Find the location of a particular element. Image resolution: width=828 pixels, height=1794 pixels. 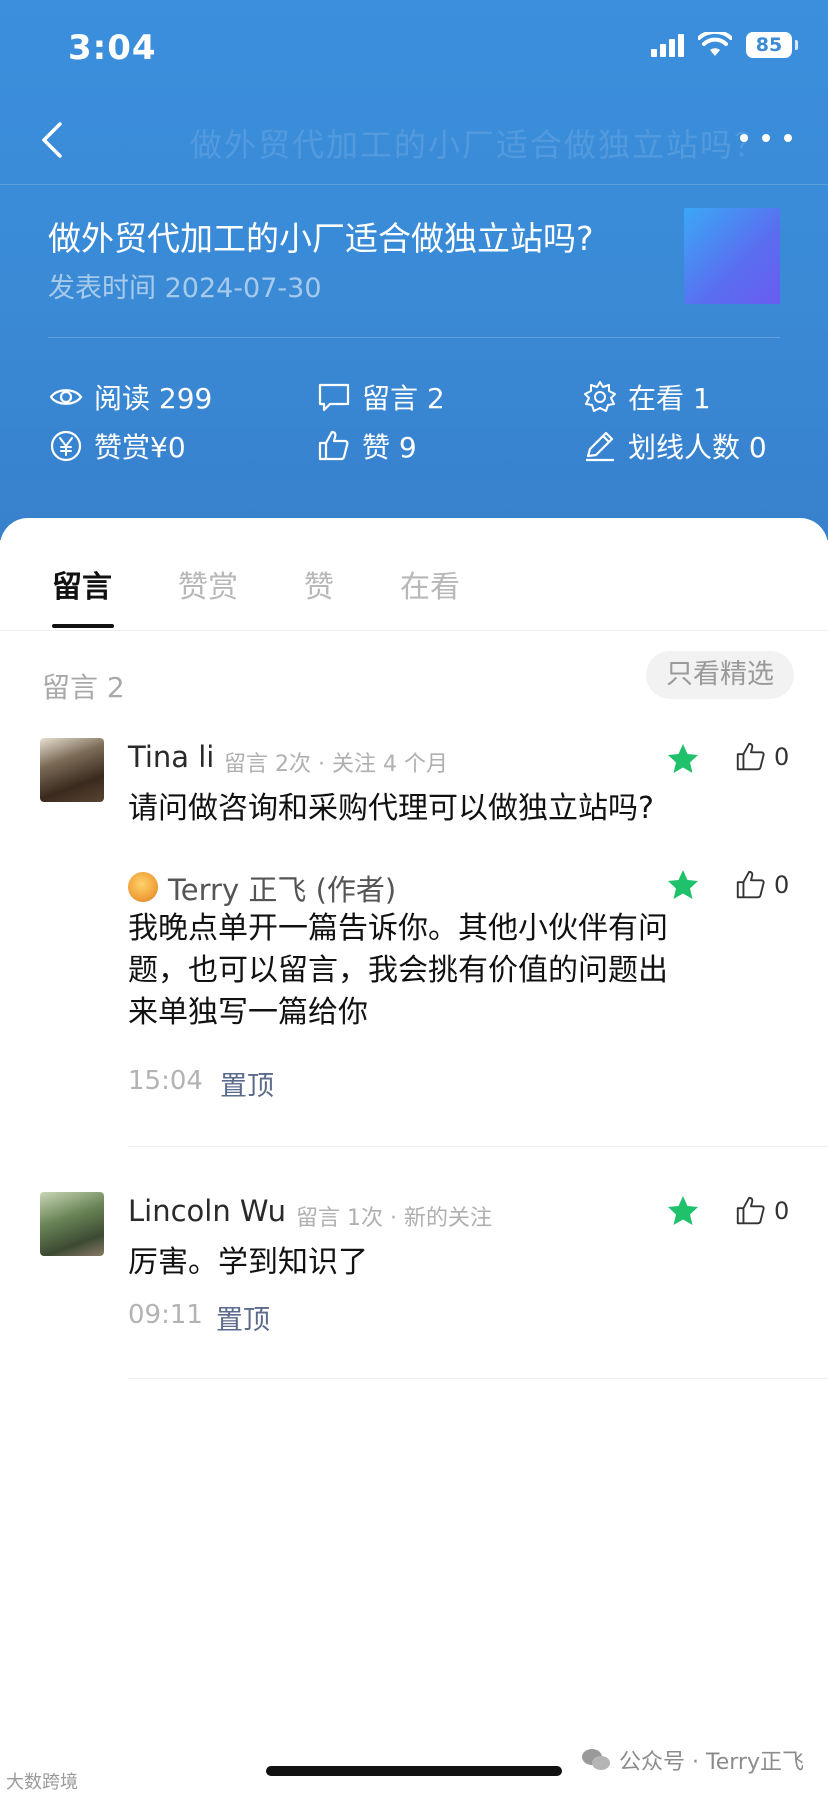

watermark-right: 公众号 · Terry正飞 is located at coordinates (692, 1760).